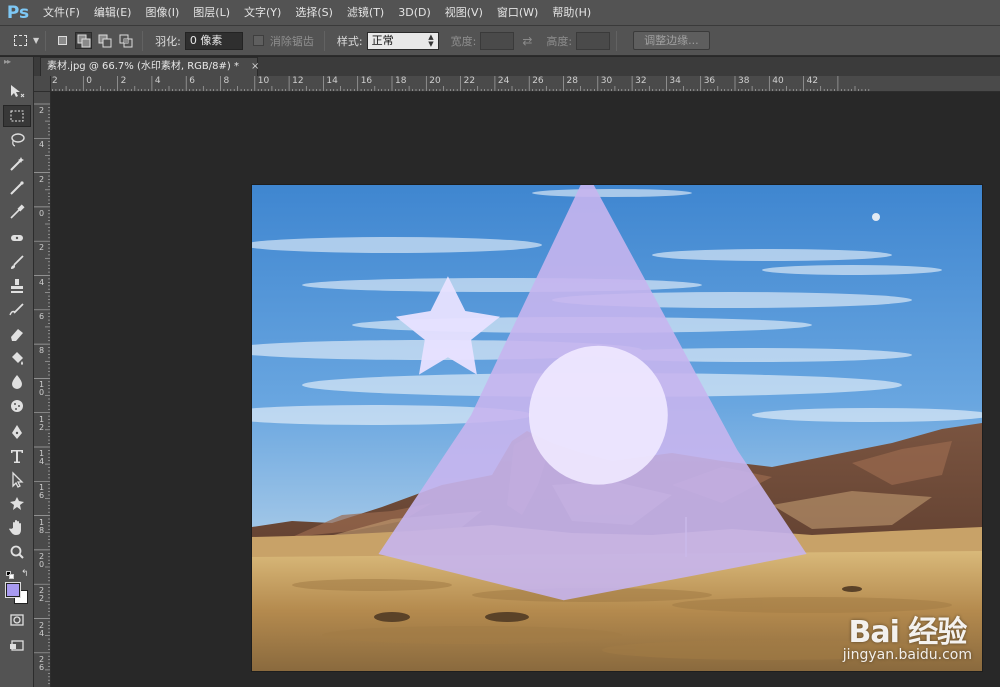 The image size is (1000, 687). Describe the element at coordinates (41, 145) in the screenshot. I see `ruler-v-label: 4` at that location.